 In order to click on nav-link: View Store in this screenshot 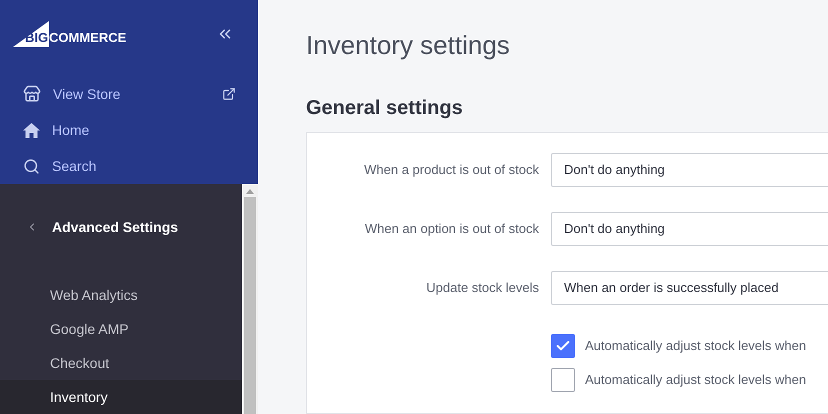, I will do `click(86, 94)`.